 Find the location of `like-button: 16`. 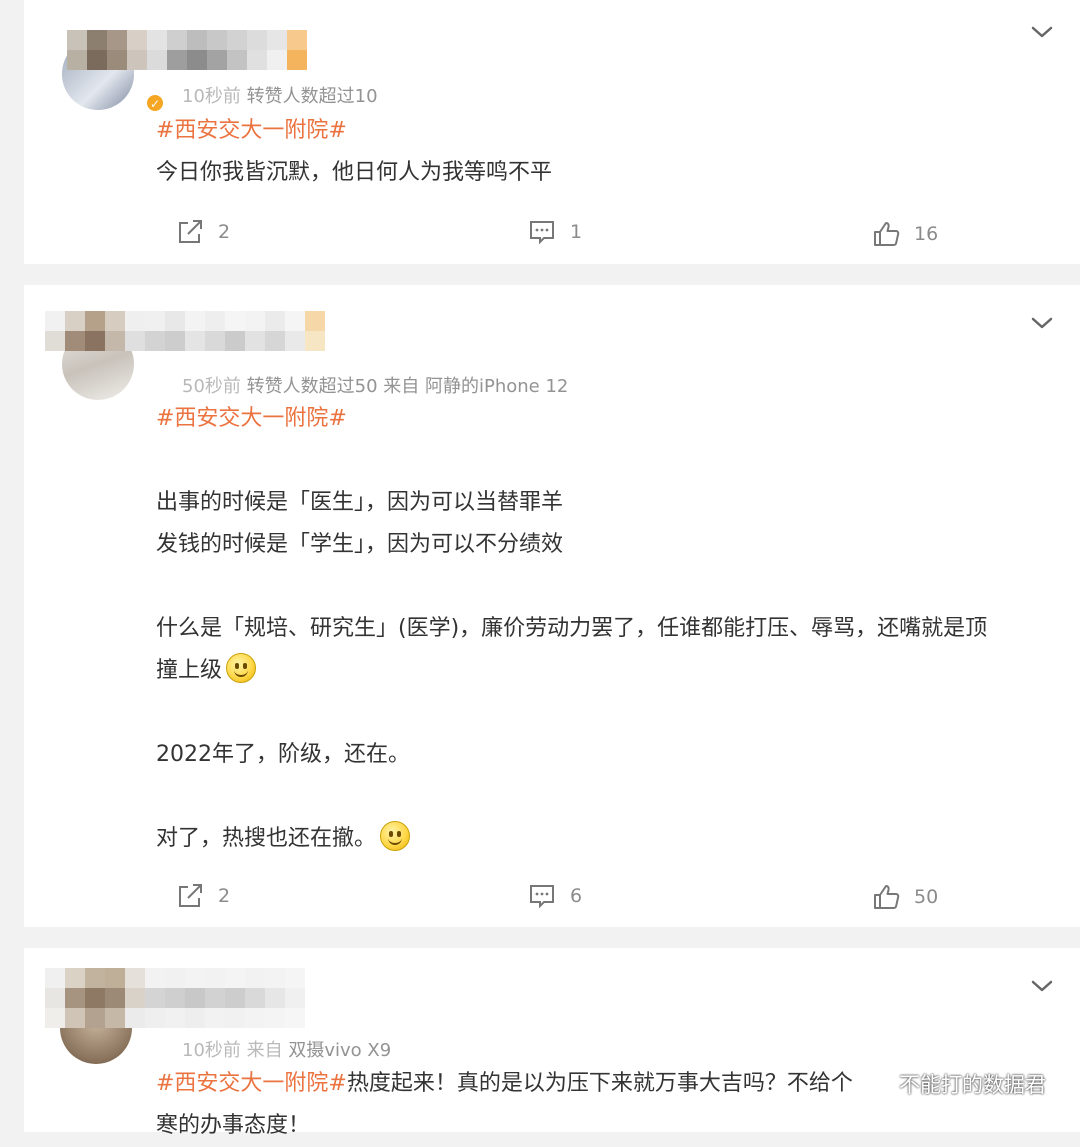

like-button: 16 is located at coordinates (905, 234).